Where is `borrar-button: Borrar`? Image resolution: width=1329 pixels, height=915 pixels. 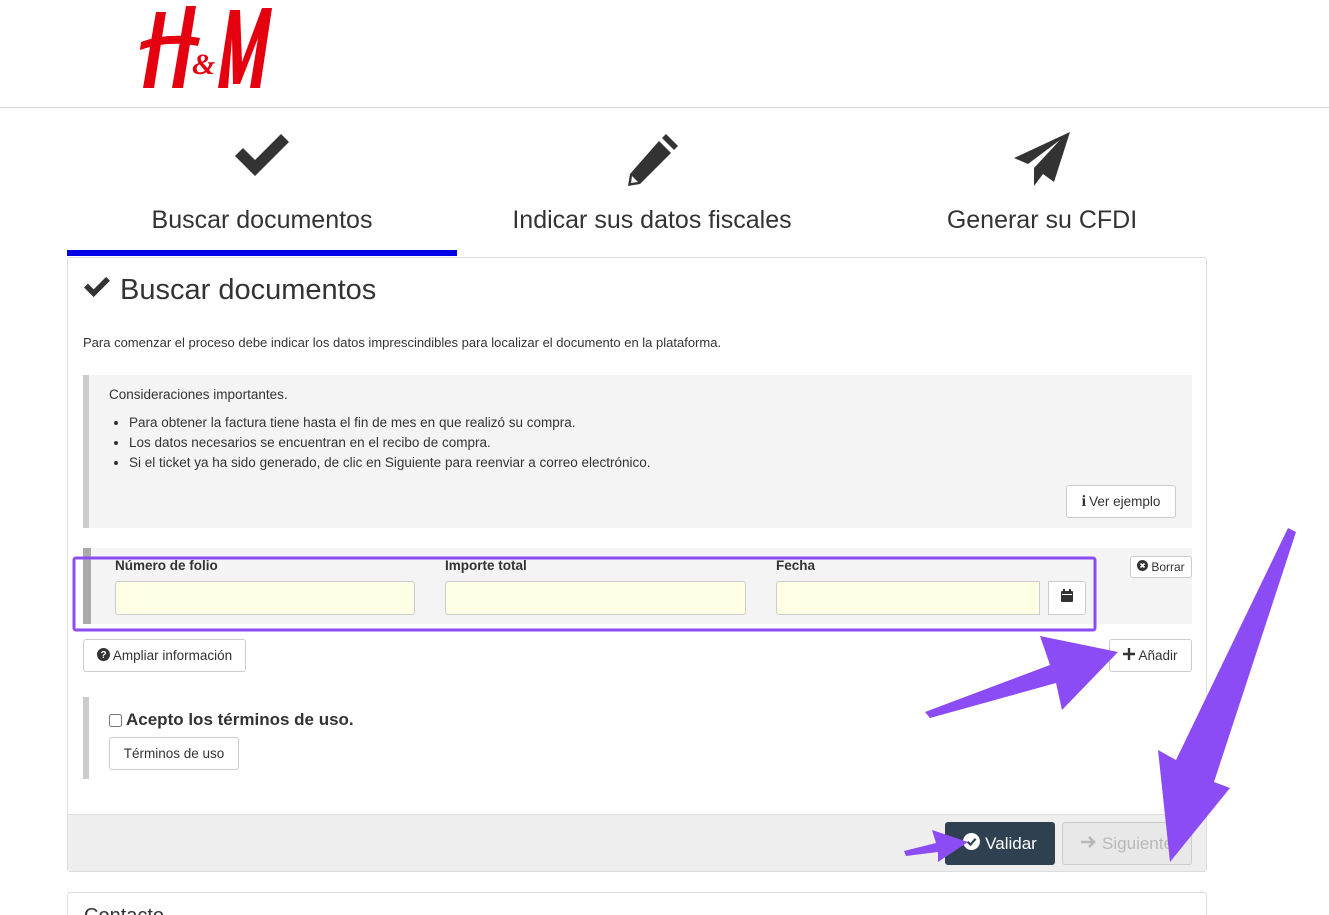 borrar-button: Borrar is located at coordinates (1161, 567).